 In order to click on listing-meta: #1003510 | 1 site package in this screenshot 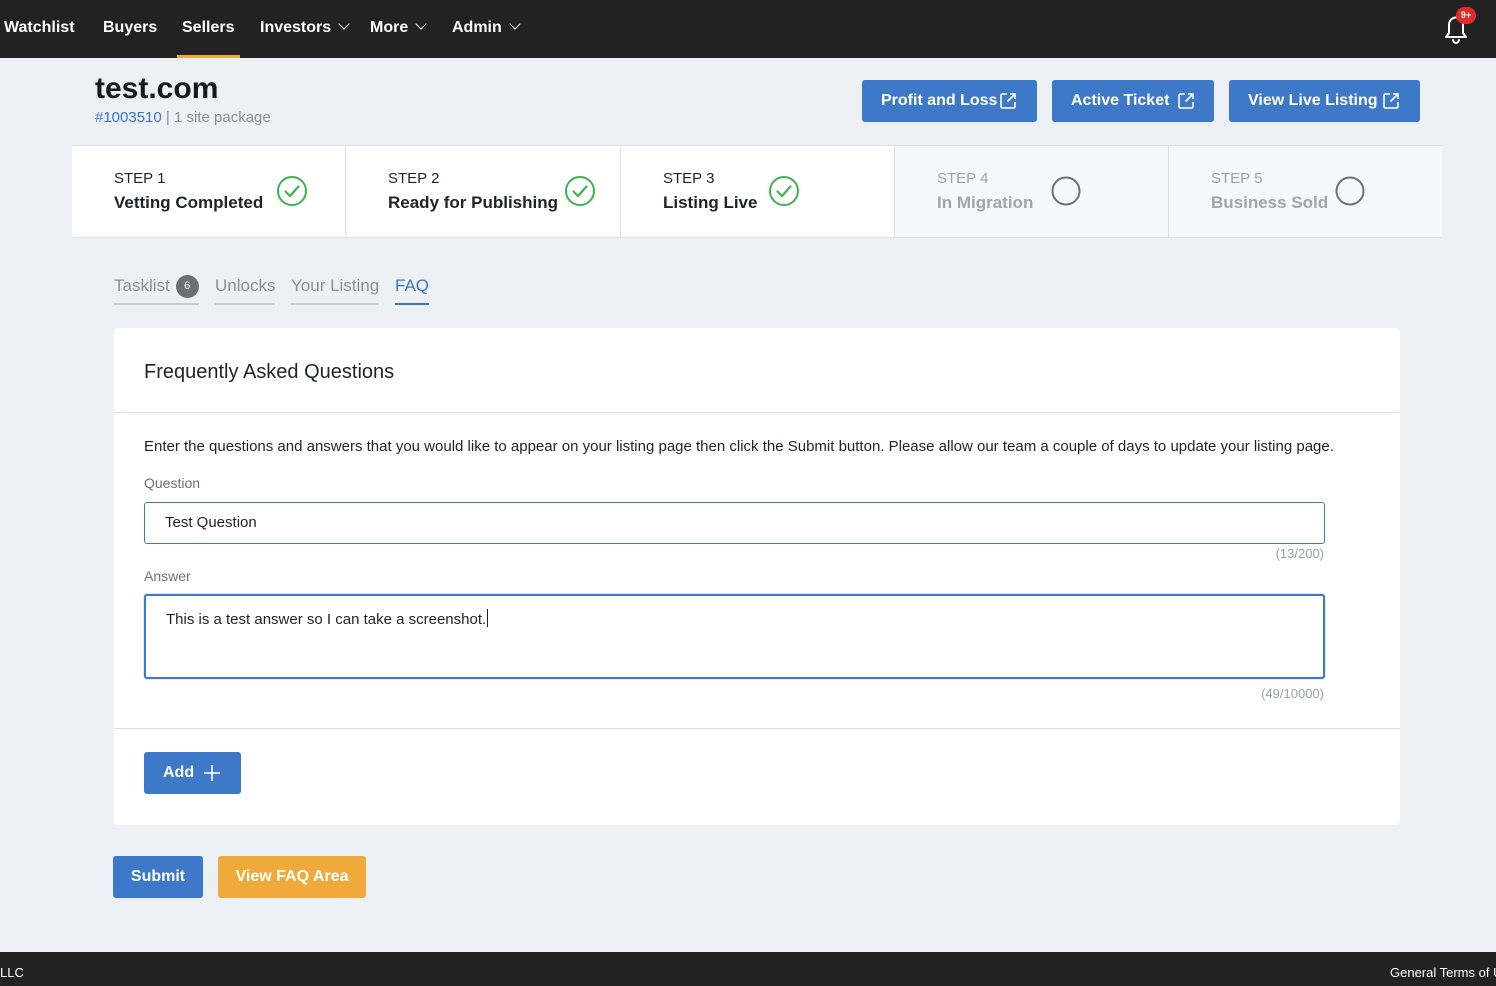, I will do `click(183, 117)`.